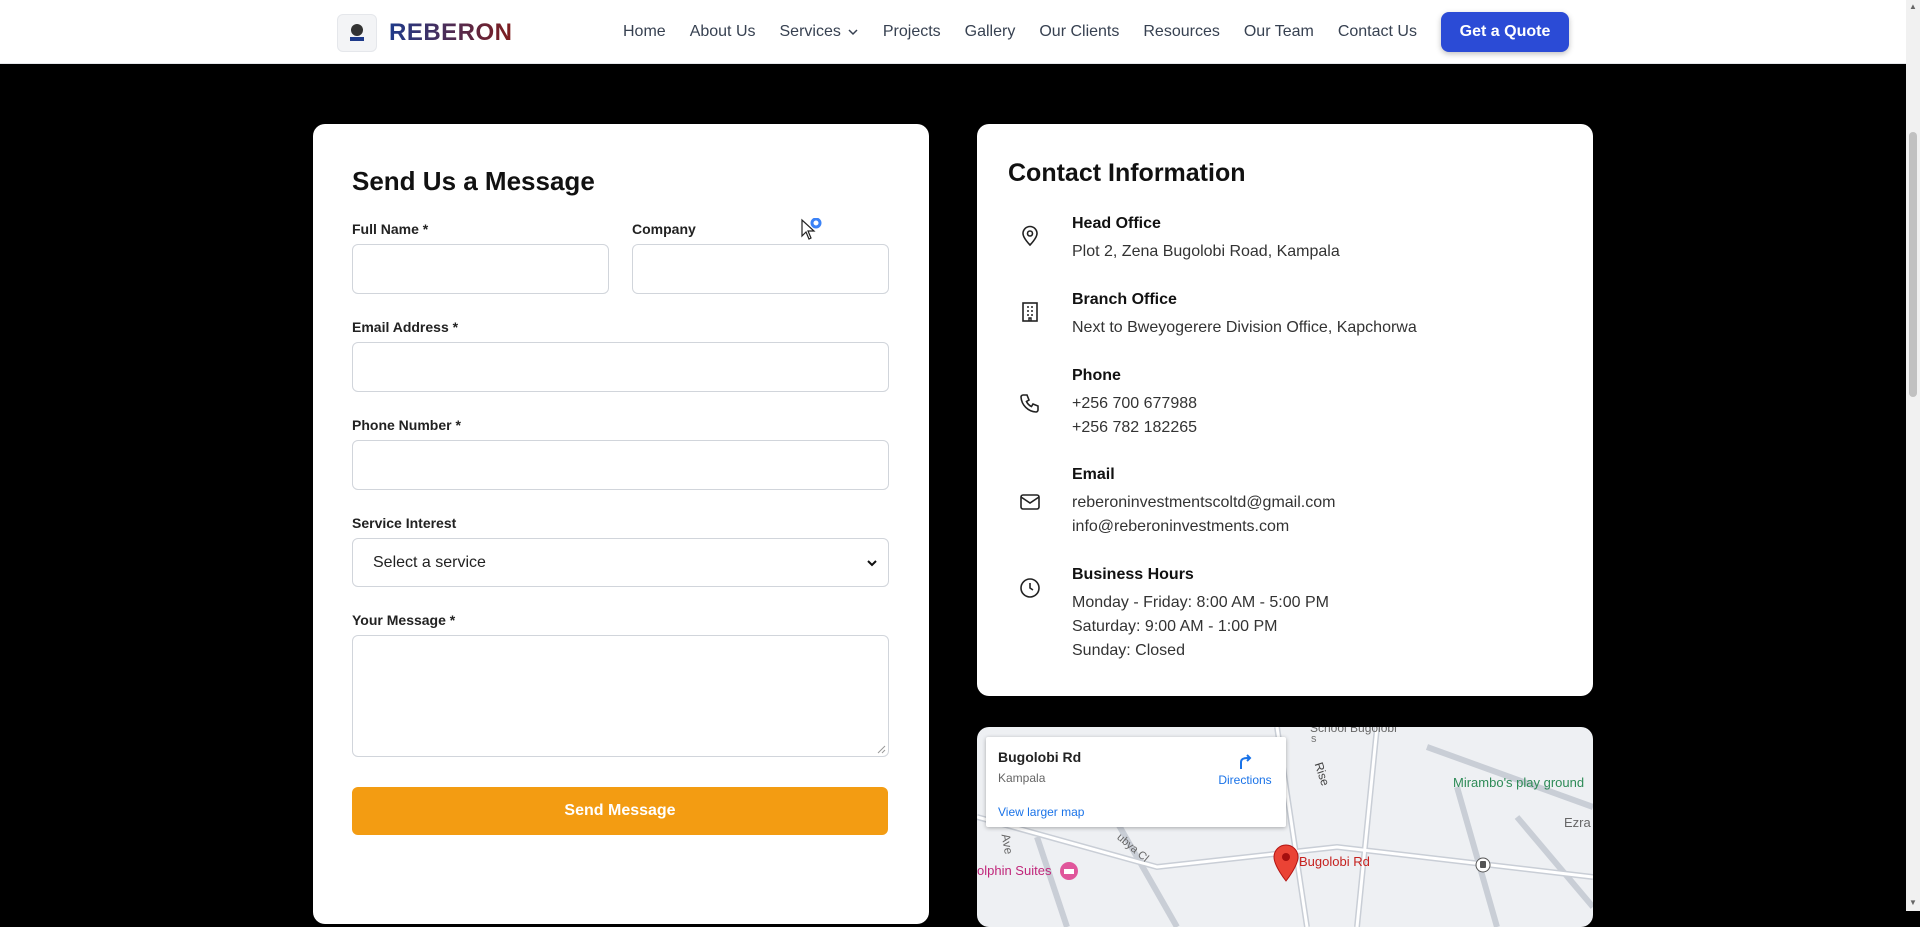  What do you see at coordinates (1079, 32) in the screenshot?
I see `nav-clients: Our Clients` at bounding box center [1079, 32].